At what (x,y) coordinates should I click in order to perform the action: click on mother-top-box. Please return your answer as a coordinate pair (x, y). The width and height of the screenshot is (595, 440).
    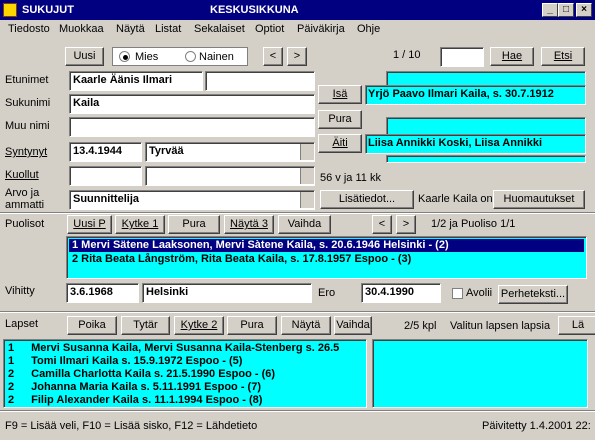
    Looking at the image, I should click on (486, 126).